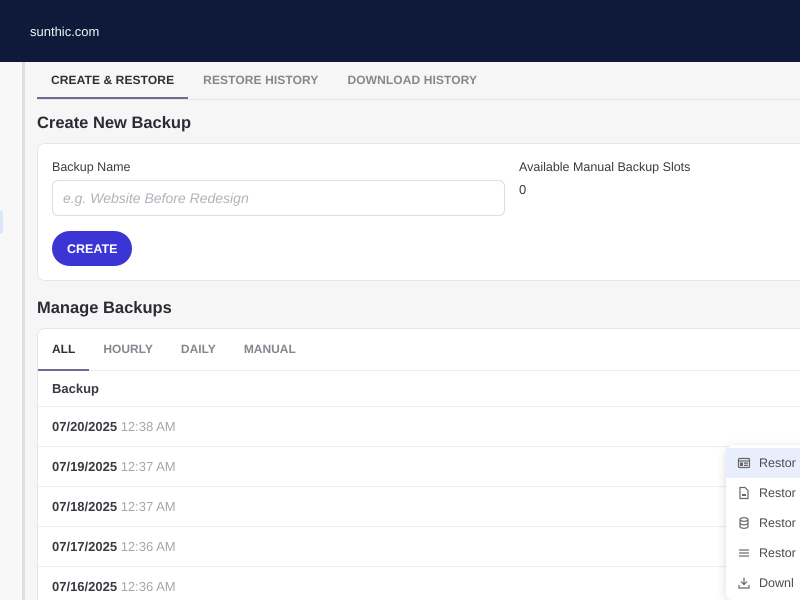 This screenshot has height=600, width=800. Describe the element at coordinates (763, 583) in the screenshot. I see `menu-item: Downl` at that location.